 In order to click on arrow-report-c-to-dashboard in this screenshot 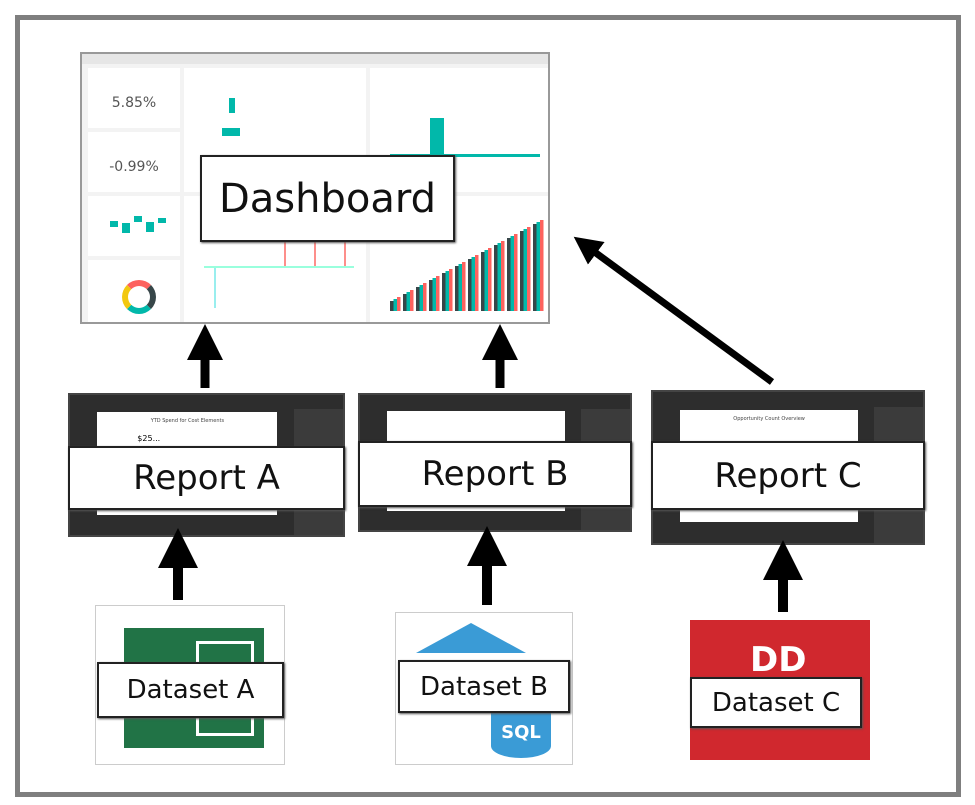, I will do `click(674, 310)`.